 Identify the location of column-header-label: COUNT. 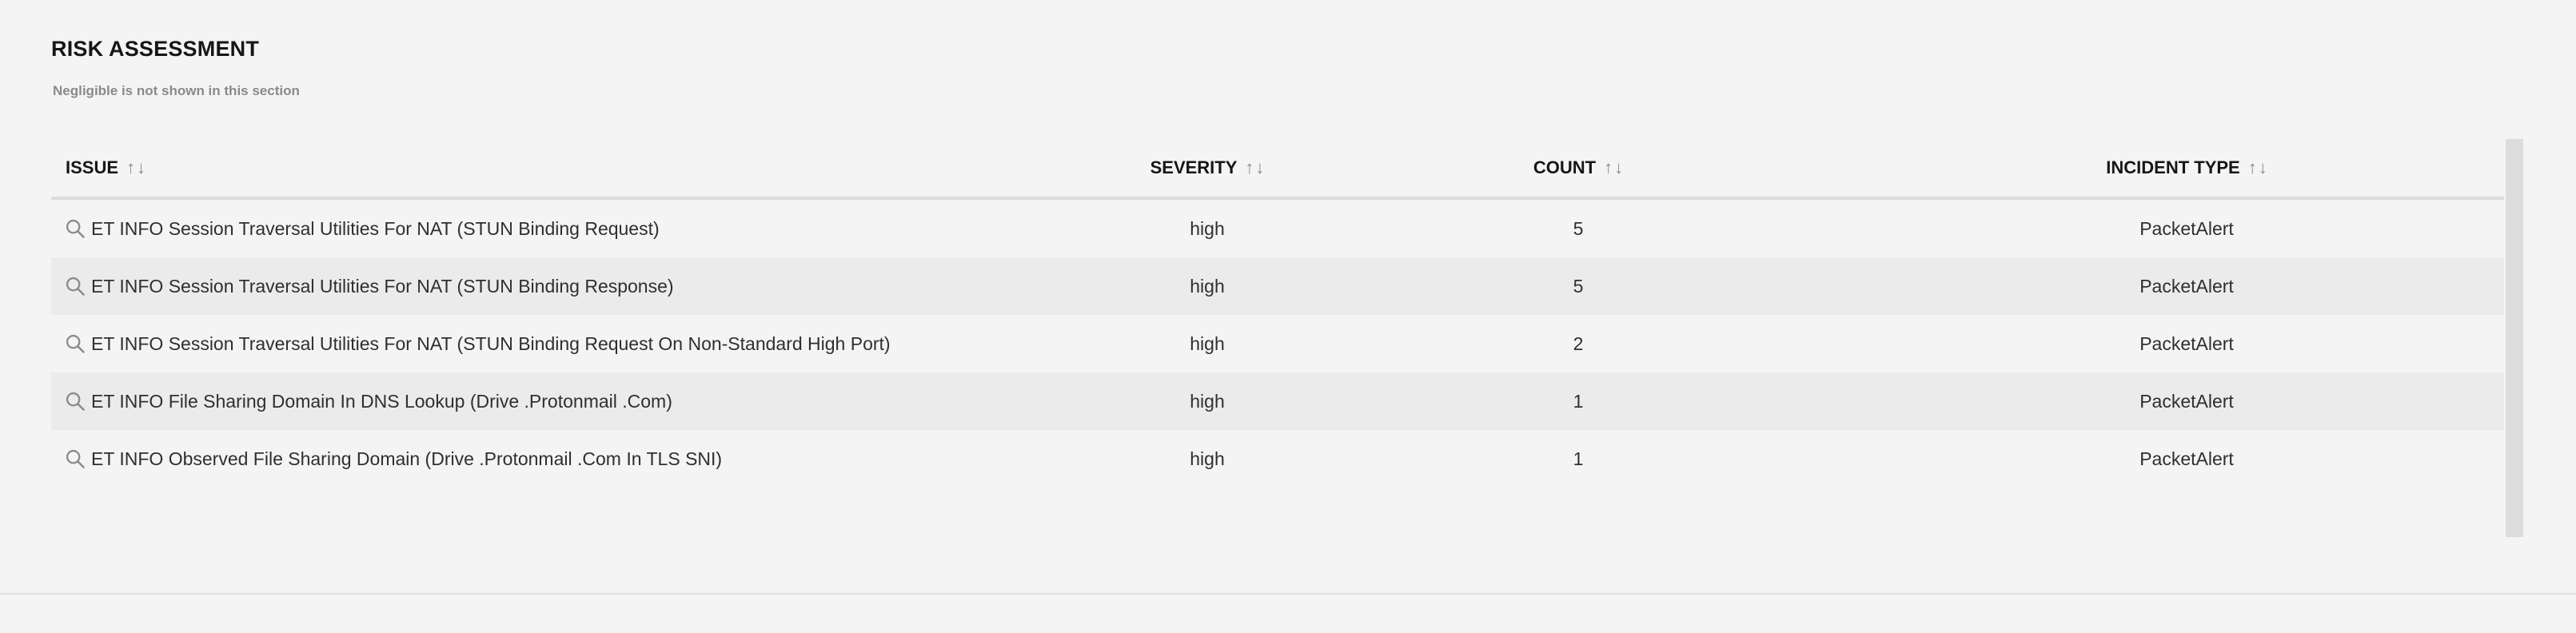
(1565, 167).